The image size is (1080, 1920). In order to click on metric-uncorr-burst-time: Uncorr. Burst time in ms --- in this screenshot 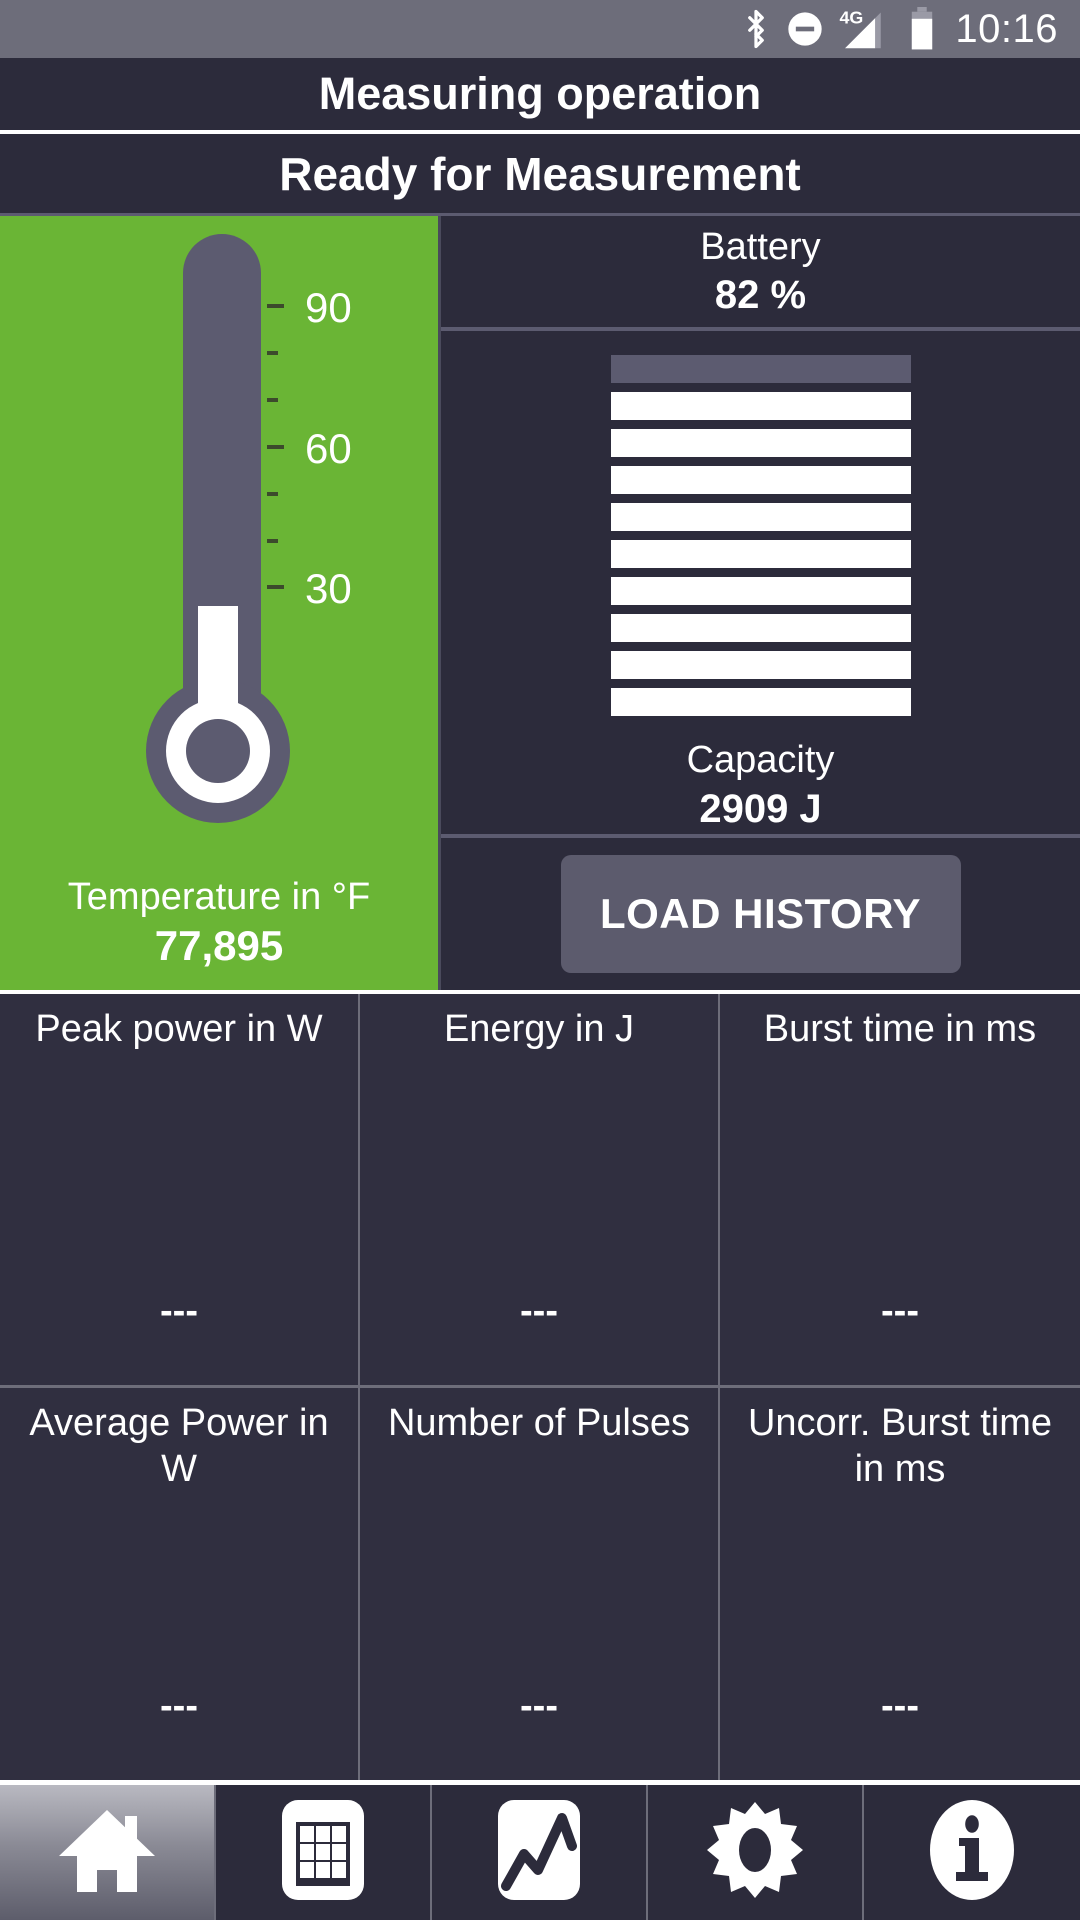, I will do `click(900, 1584)`.